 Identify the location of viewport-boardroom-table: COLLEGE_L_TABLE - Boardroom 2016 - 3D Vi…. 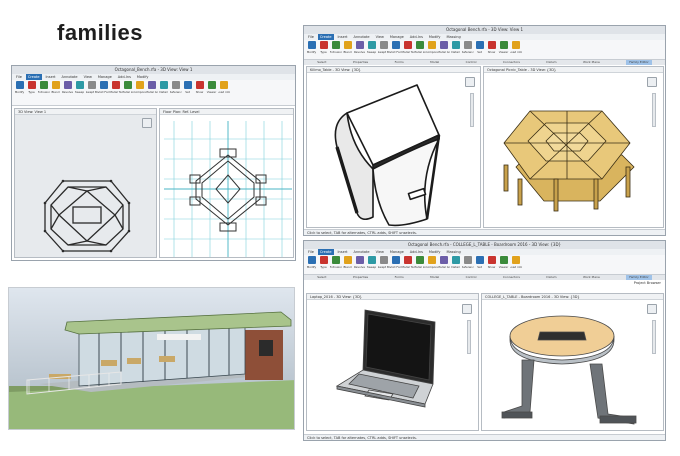
(572, 362).